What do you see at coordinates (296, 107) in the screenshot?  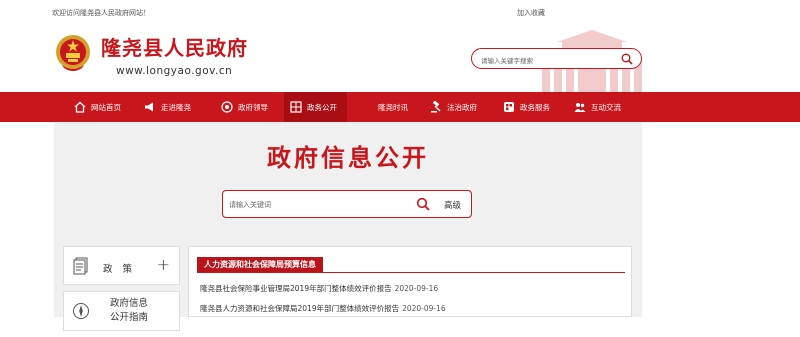 I see `grid-icon` at bounding box center [296, 107].